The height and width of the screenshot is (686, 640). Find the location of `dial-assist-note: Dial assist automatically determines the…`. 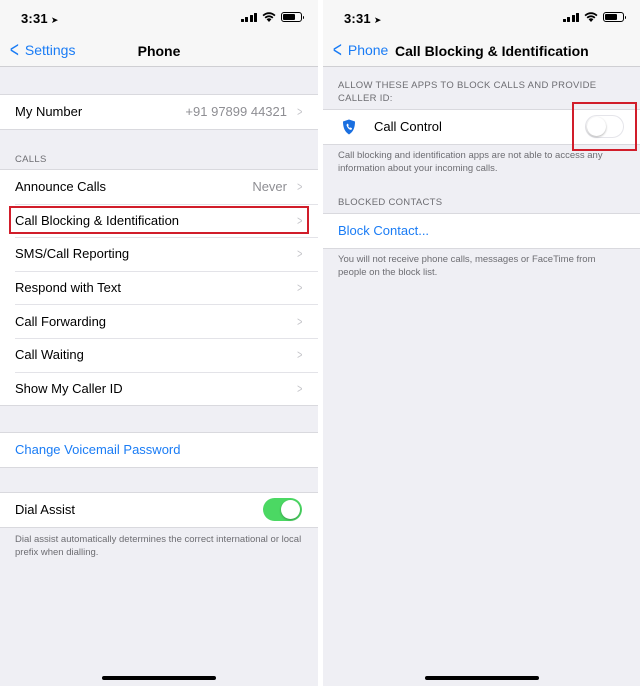

dial-assist-note: Dial assist automatically determines the… is located at coordinates (158, 546).